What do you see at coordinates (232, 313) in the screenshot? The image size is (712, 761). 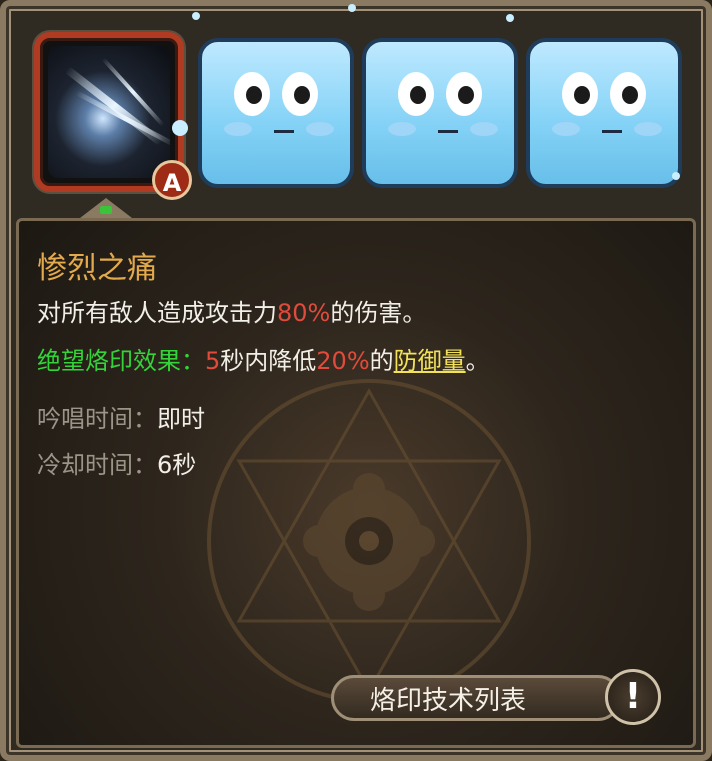 I see `skill-description: 对所有敌人造成攻击力80%的伤害。` at bounding box center [232, 313].